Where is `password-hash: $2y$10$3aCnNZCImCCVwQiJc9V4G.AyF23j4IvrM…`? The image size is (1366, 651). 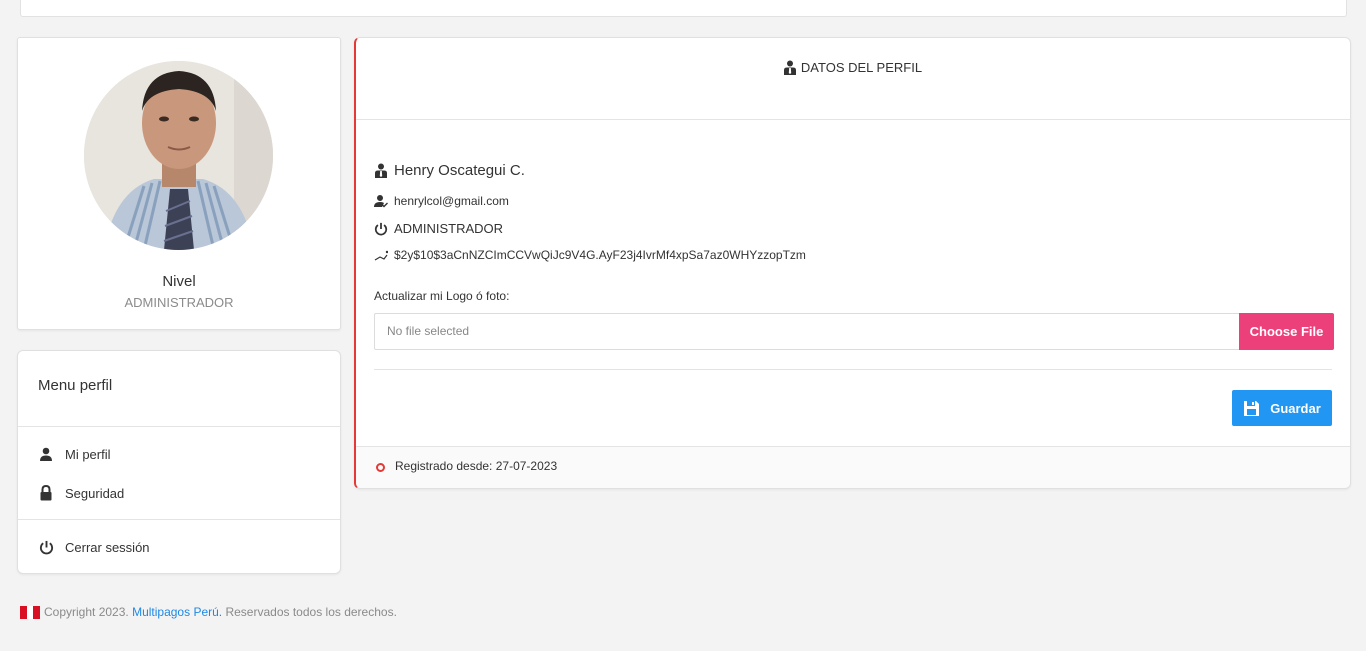
password-hash: $2y$10$3aCnNZCImCCVwQiJc9V4G.AyF23j4IvrM… is located at coordinates (600, 255).